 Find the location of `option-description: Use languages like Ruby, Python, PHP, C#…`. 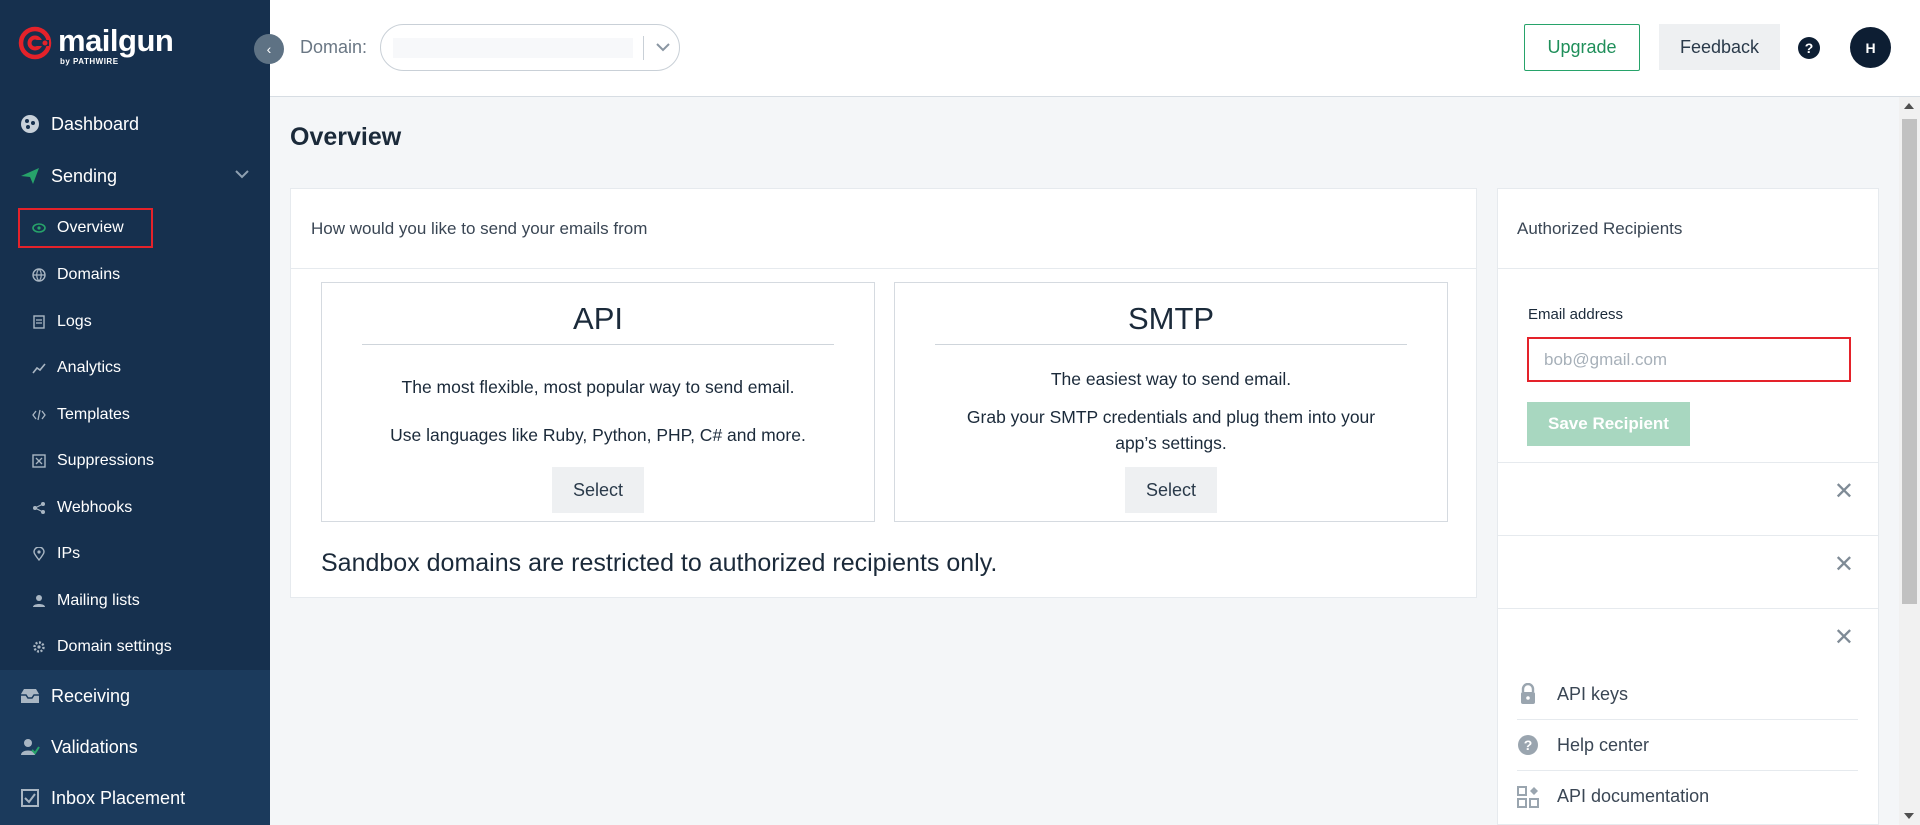

option-description: Use languages like Ruby, Python, PHP, C#… is located at coordinates (598, 435).